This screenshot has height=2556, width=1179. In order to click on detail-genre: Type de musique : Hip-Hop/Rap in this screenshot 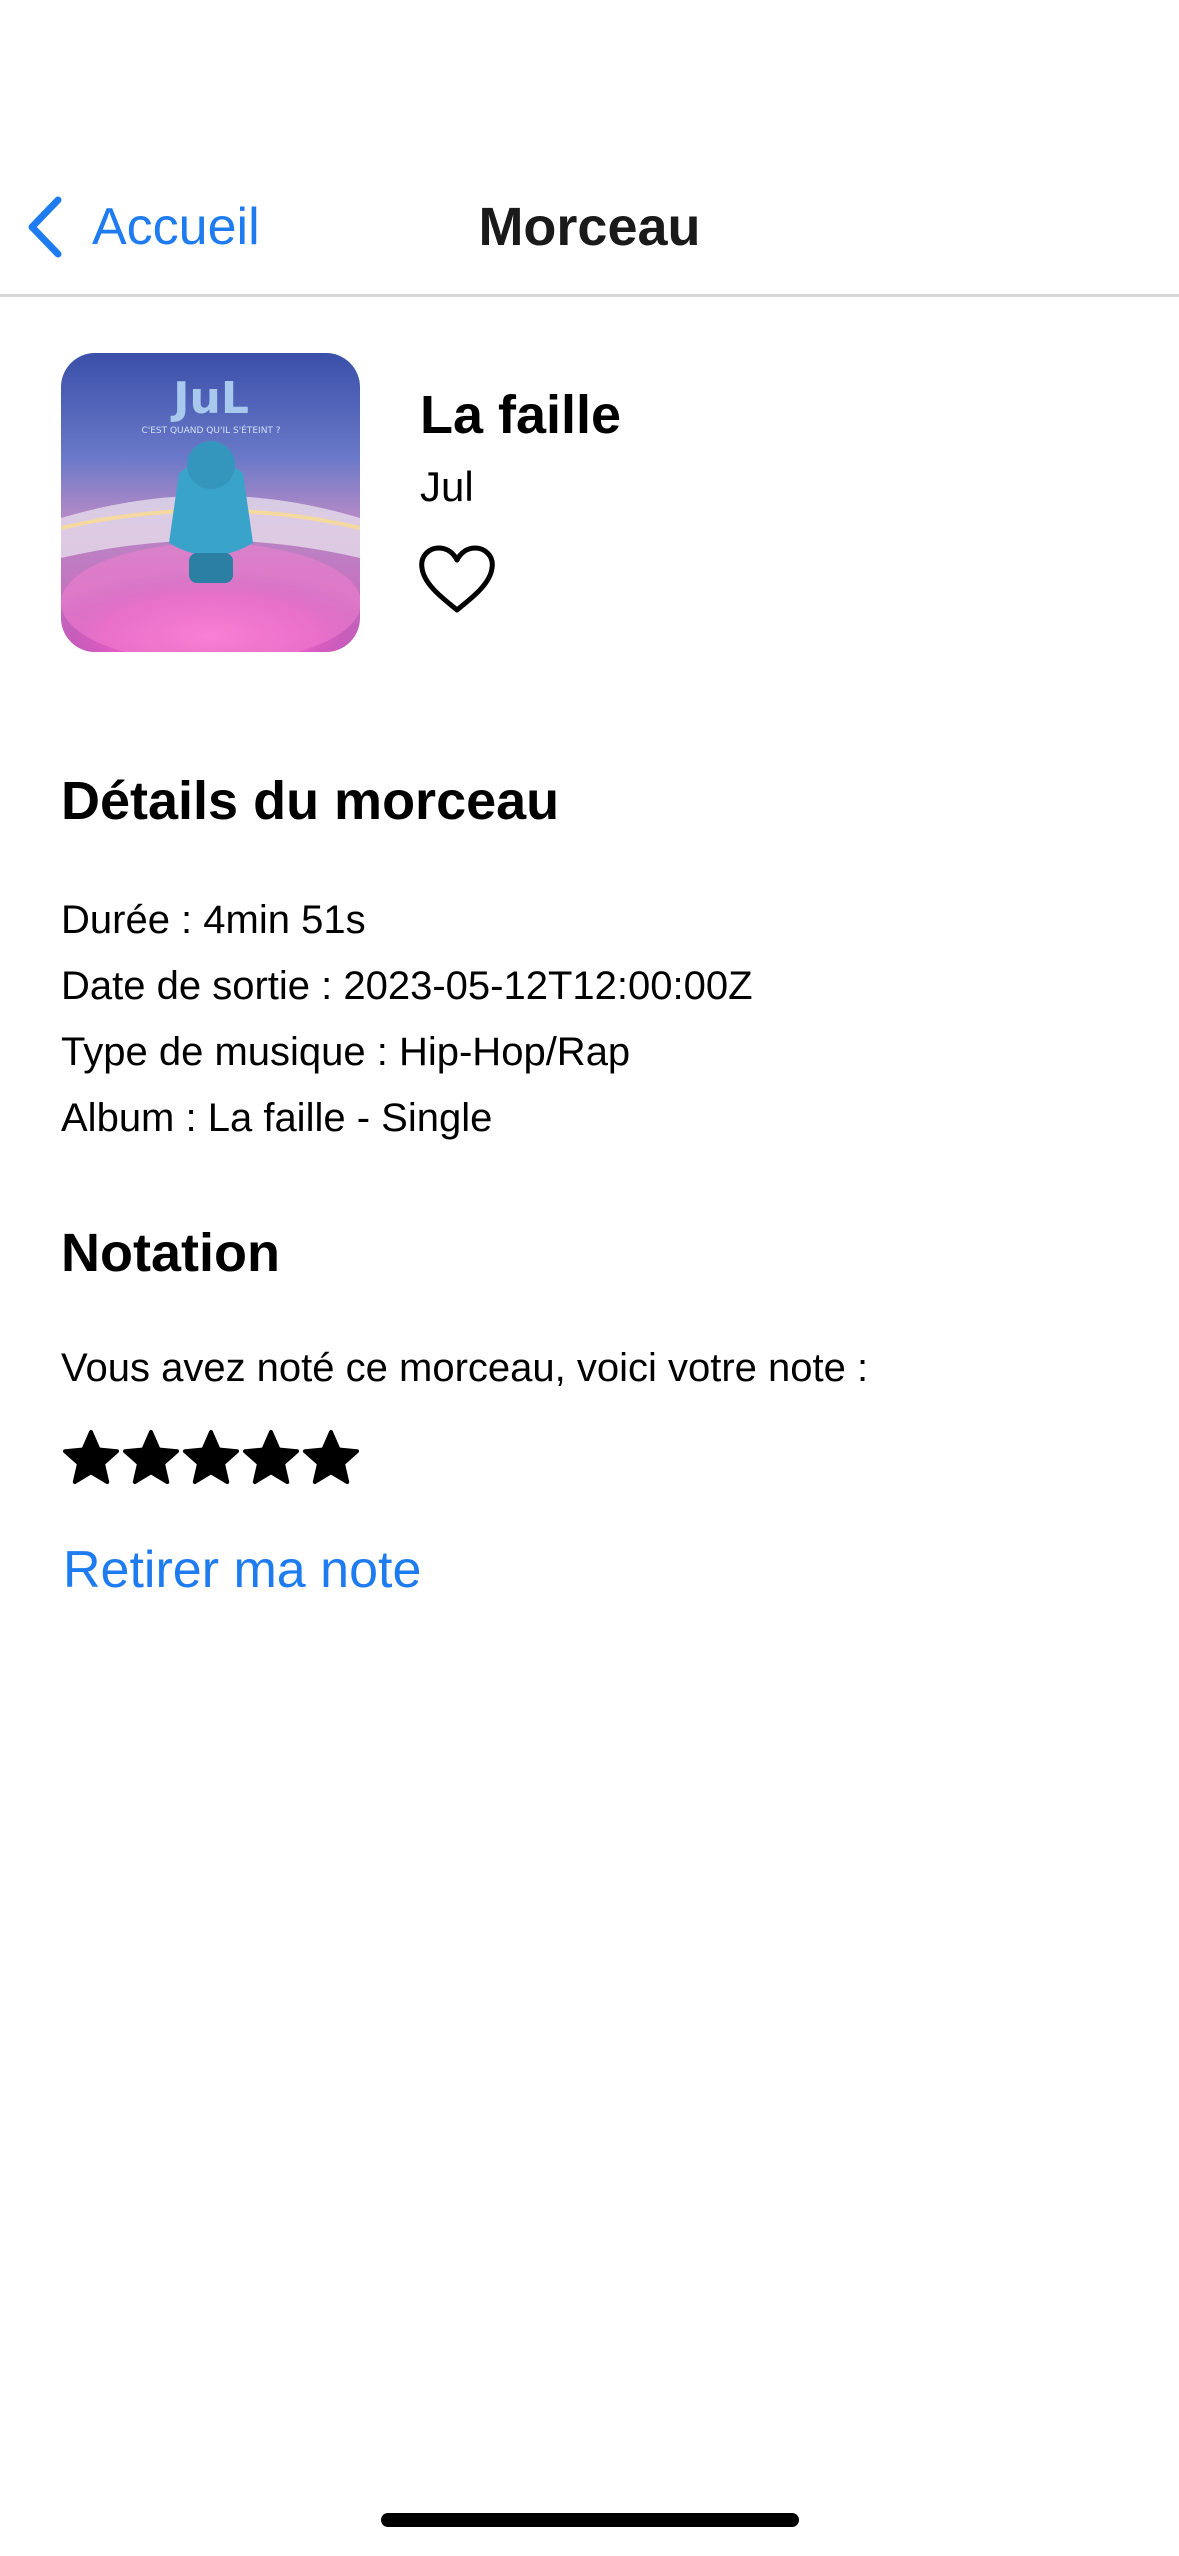, I will do `click(346, 1052)`.